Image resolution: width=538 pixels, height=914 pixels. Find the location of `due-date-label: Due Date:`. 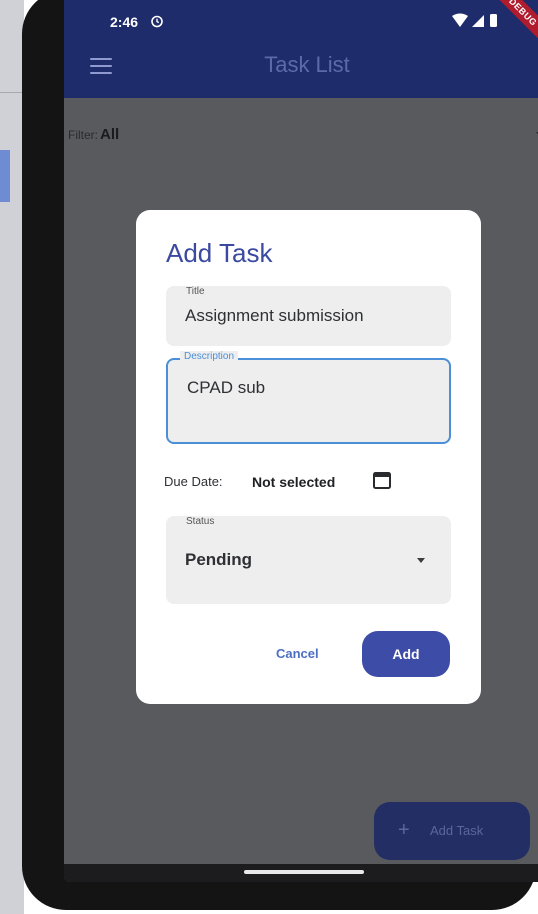

due-date-label: Due Date: is located at coordinates (193, 481).